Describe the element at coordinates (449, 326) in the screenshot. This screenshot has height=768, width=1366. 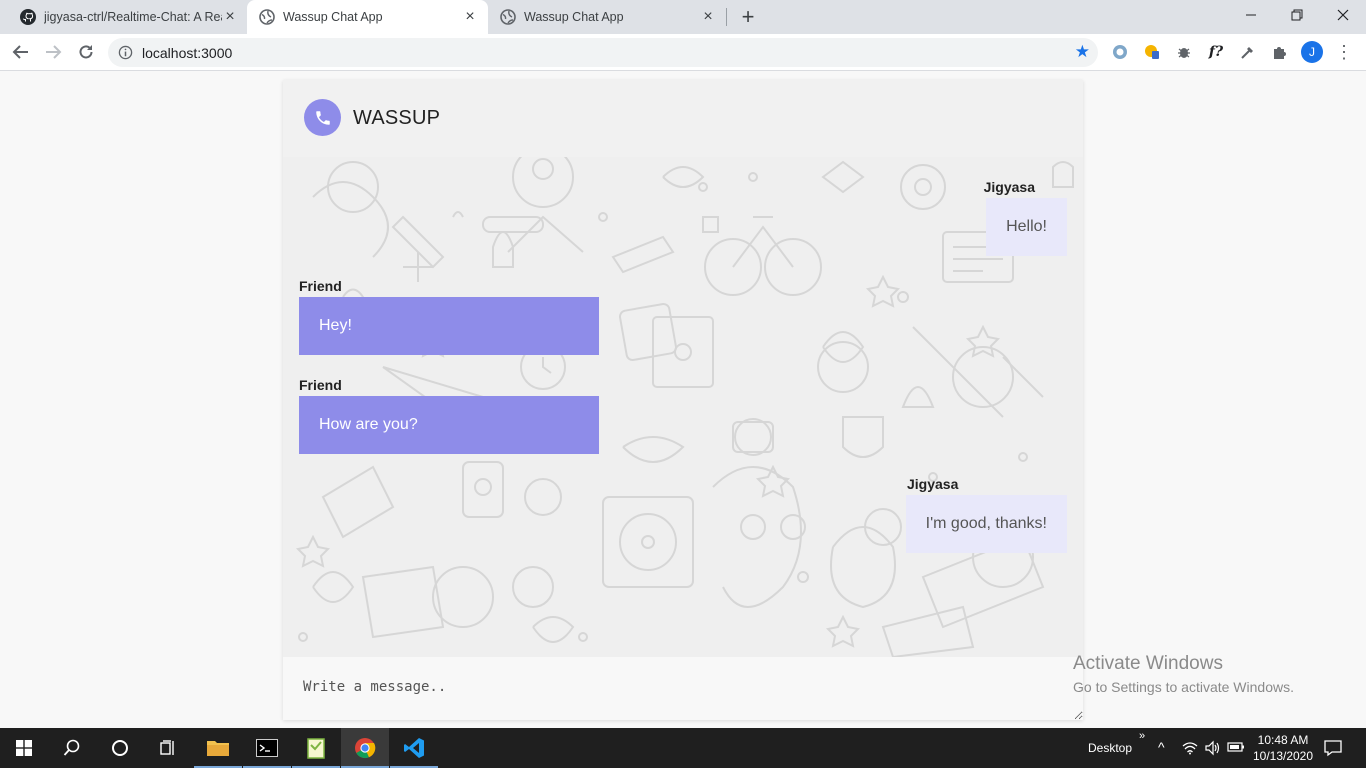
I see `message-bubble-incoming: Hey!` at that location.